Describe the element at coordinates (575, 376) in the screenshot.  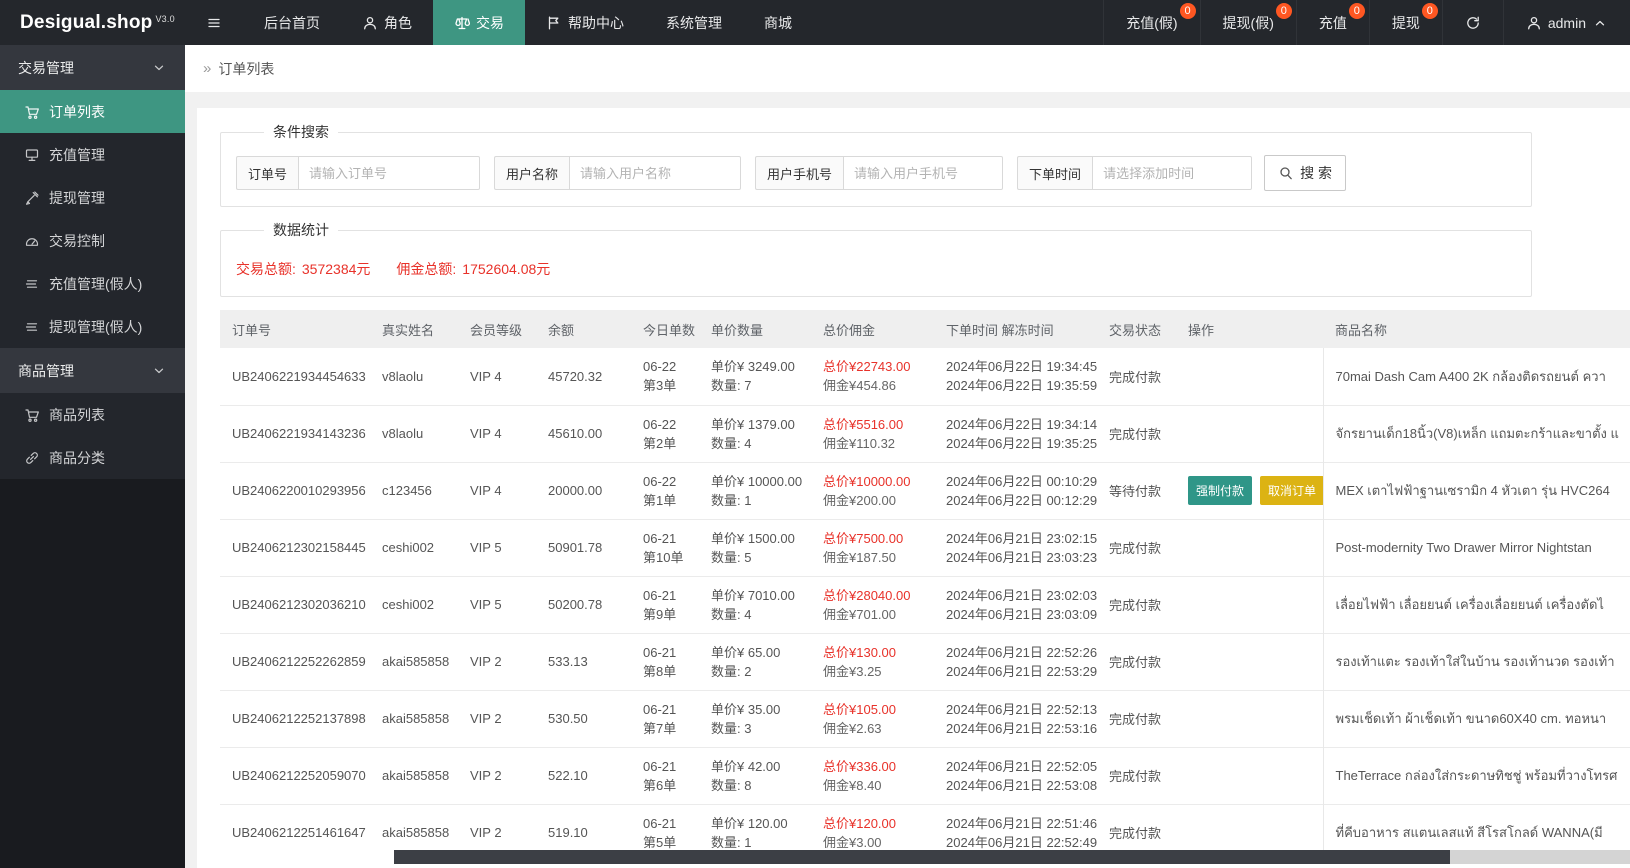
I see `balance-cell: 45720.32` at that location.